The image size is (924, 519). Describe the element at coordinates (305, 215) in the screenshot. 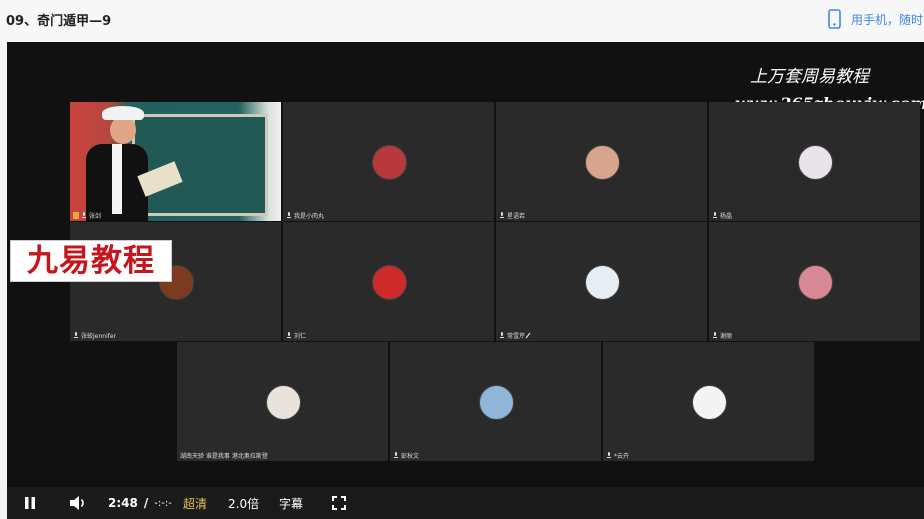

I see `participant-name: 我是小肉丸` at that location.